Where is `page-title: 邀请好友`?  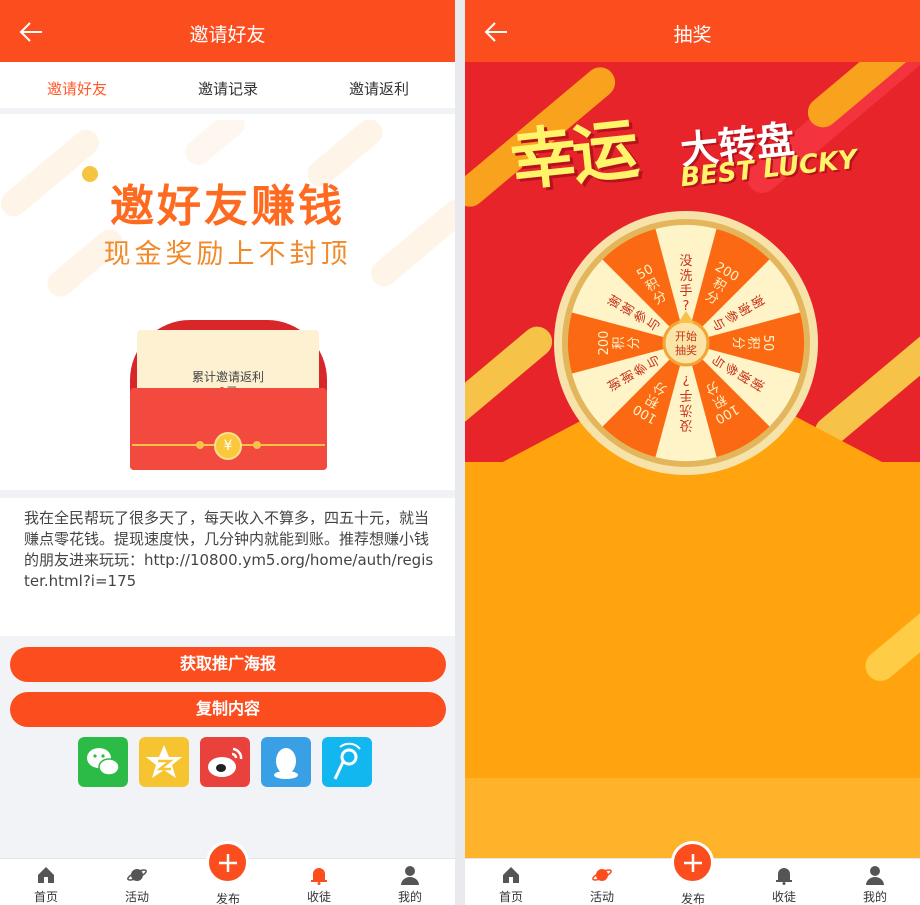
page-title: 邀请好友 is located at coordinates (227, 35).